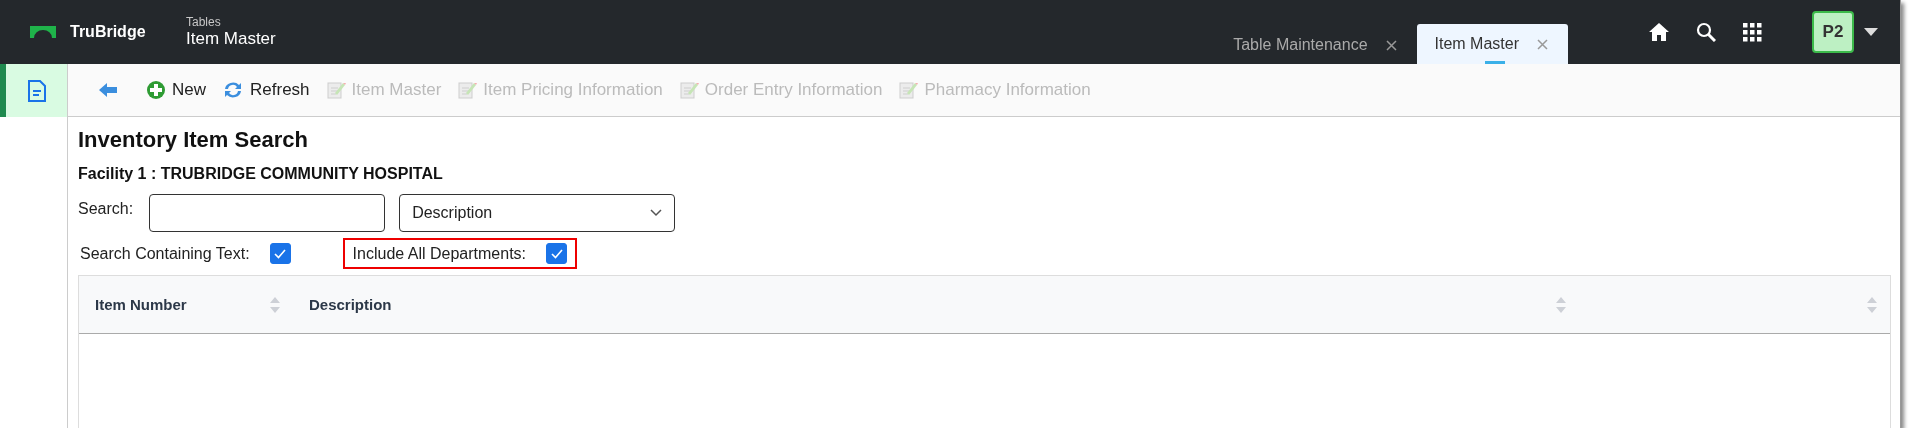 The image size is (1911, 434). I want to click on caret-icon, so click(1871, 32).